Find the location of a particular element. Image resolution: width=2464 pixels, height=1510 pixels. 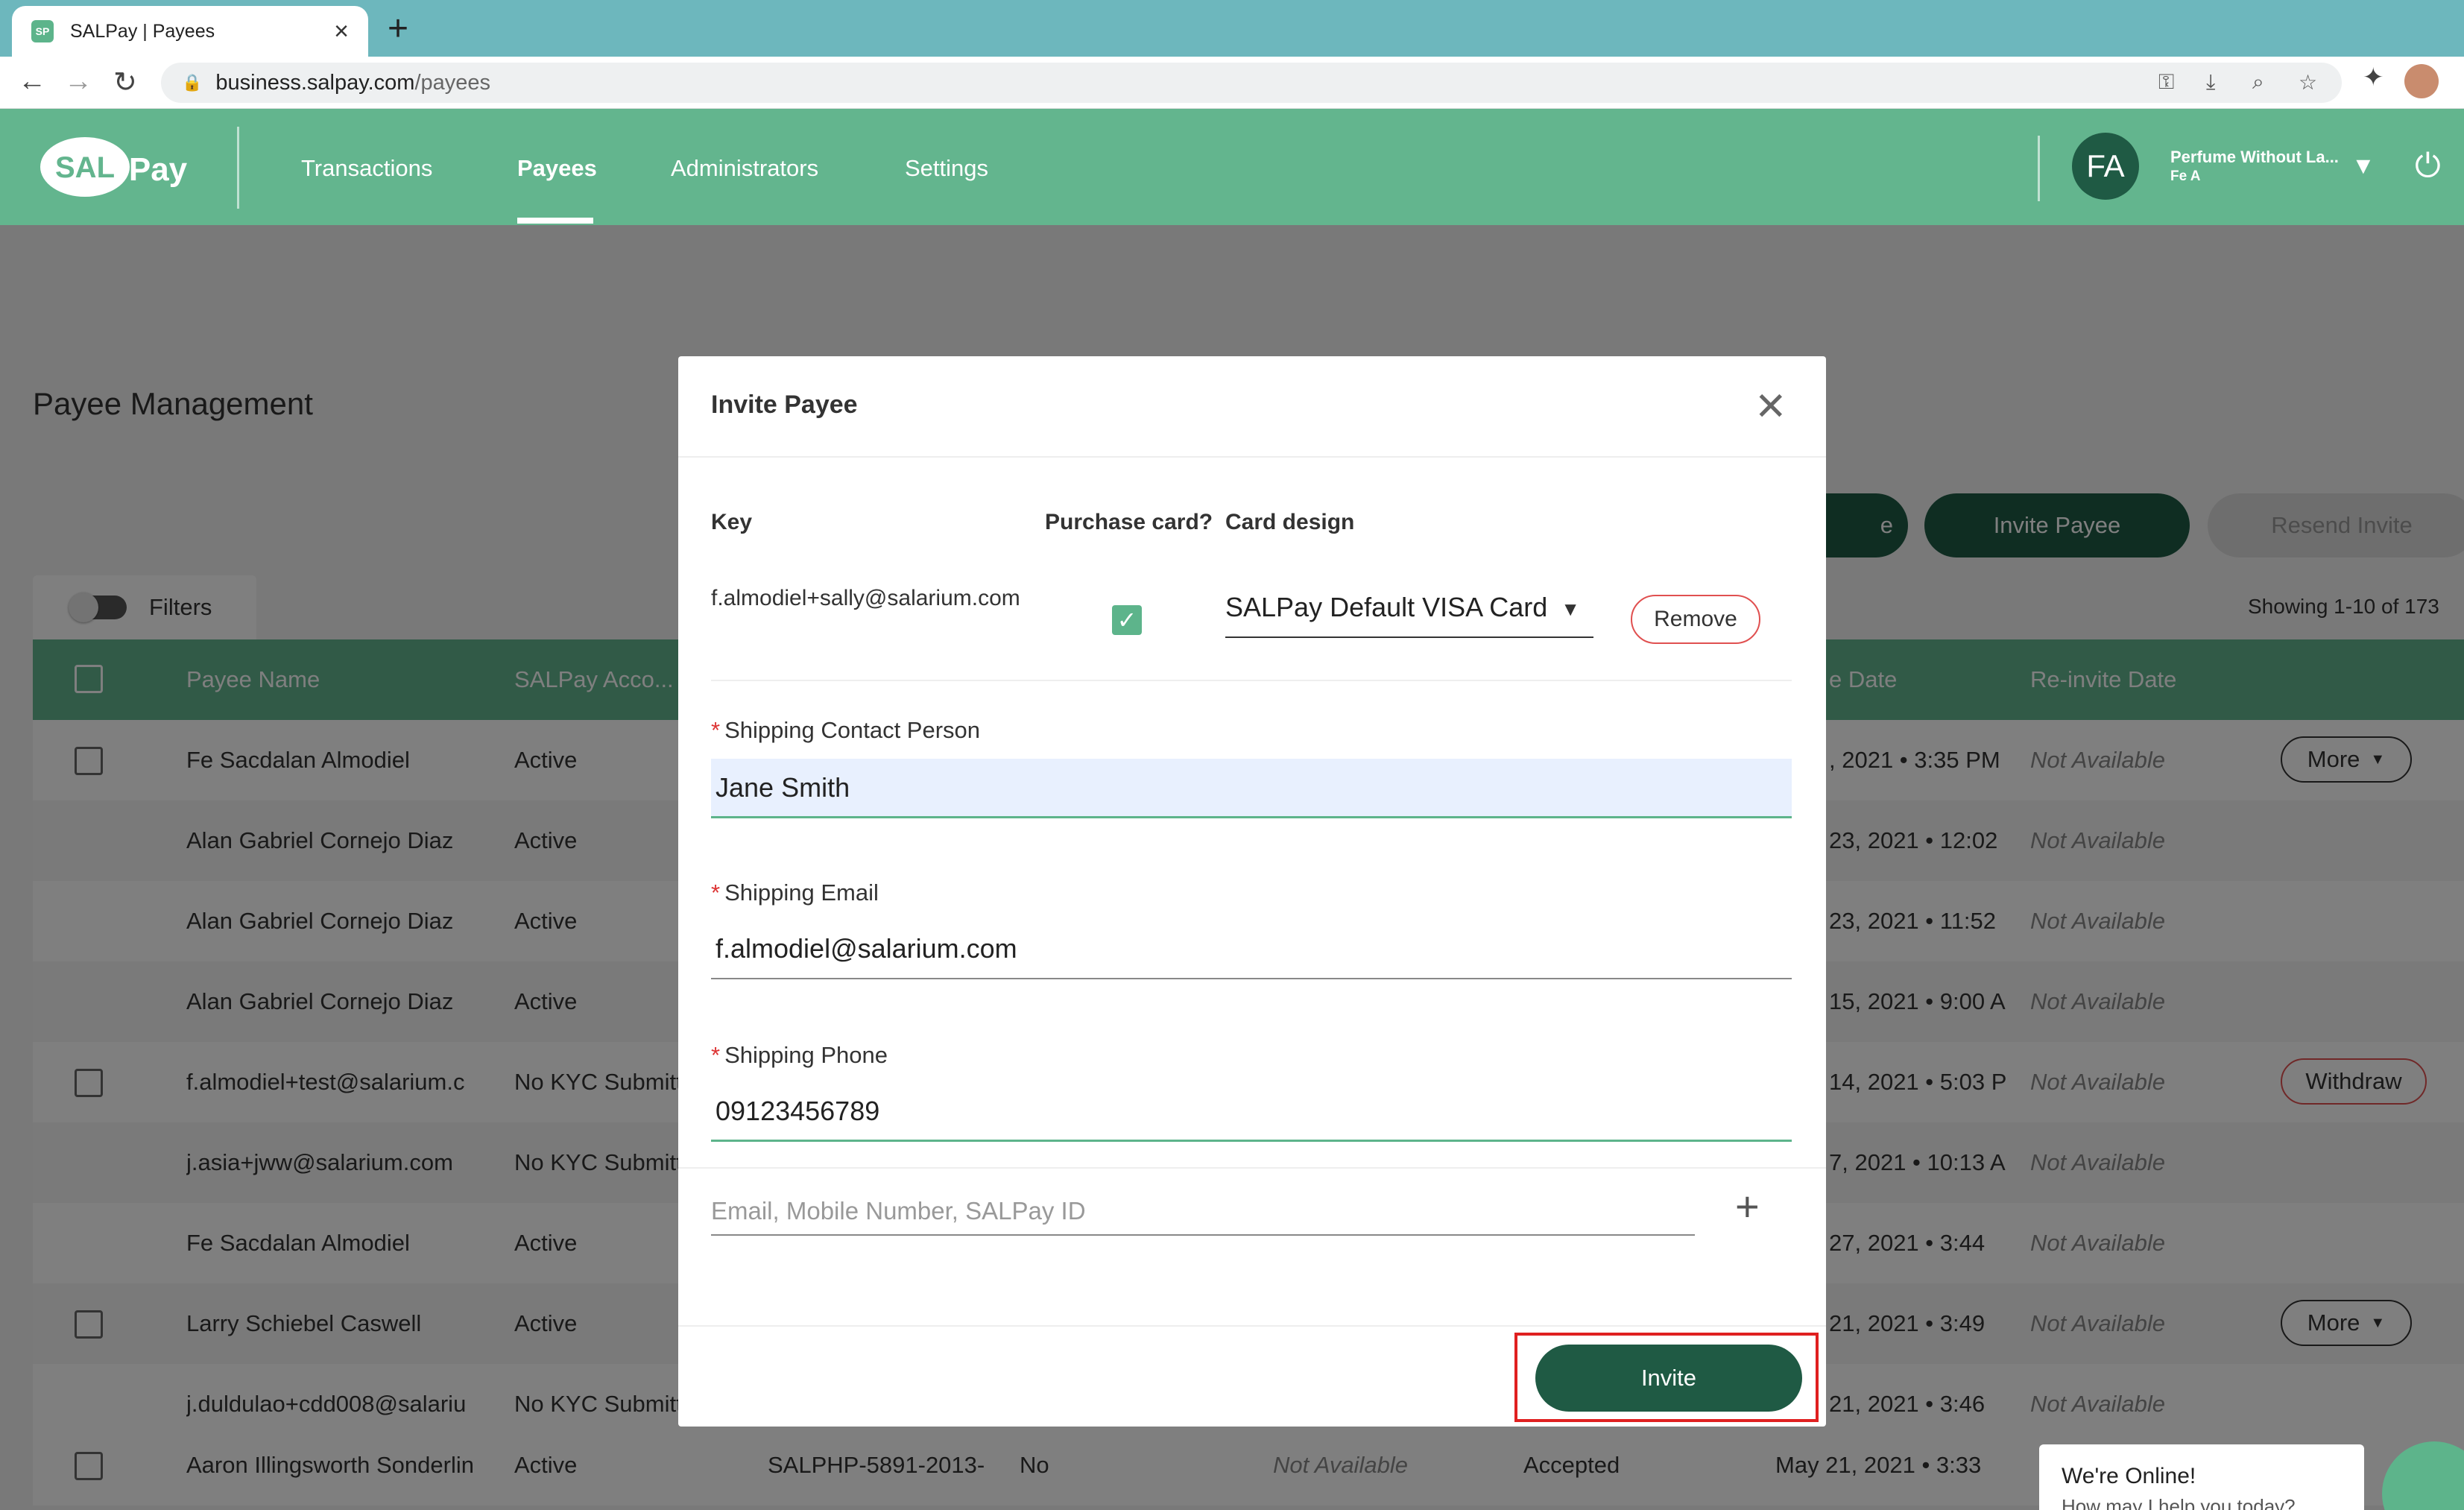

shipping-email-label: * Shipping Email is located at coordinates (795, 893).